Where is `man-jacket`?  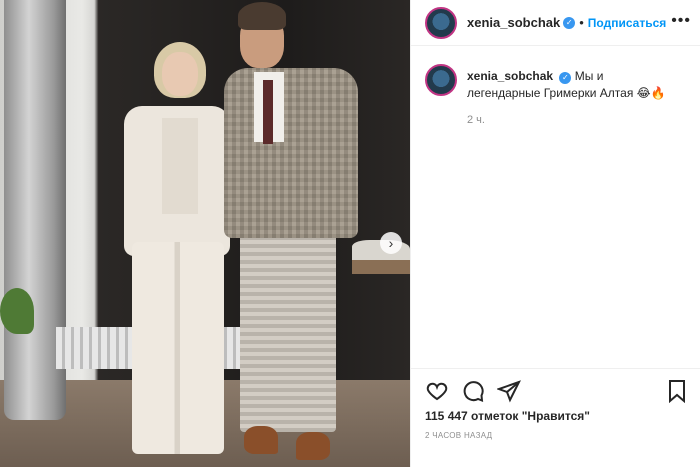 man-jacket is located at coordinates (291, 153).